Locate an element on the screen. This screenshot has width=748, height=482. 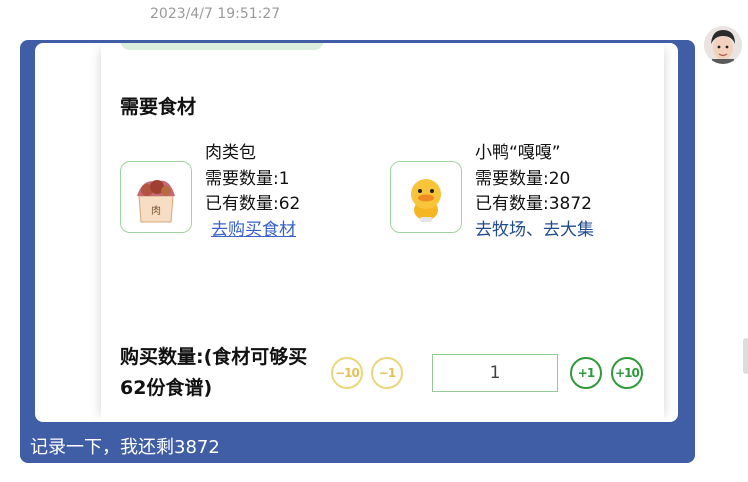
purchase-quantity-label: 购买数量:(食材可够买62份食谱) is located at coordinates (214, 372).